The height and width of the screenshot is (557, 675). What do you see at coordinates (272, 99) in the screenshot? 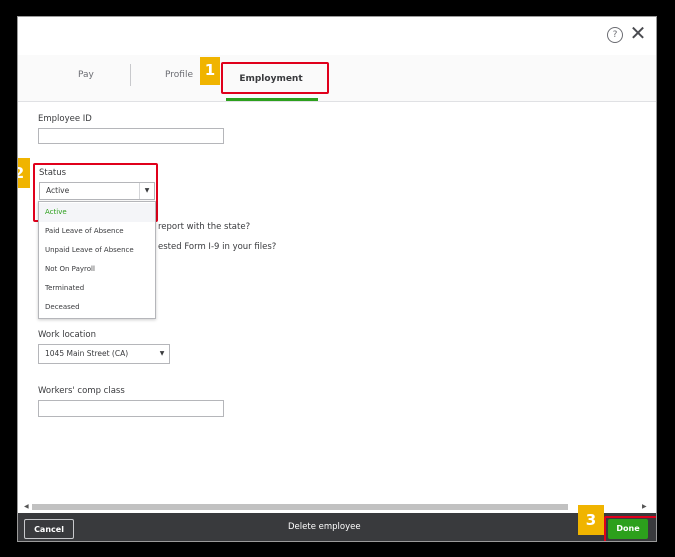
I see `tab-active-underline` at bounding box center [272, 99].